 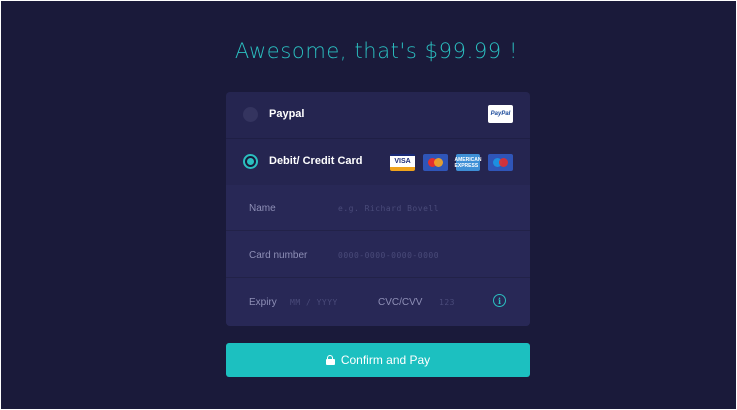 I want to click on card-number-input, so click(x=423, y=255).